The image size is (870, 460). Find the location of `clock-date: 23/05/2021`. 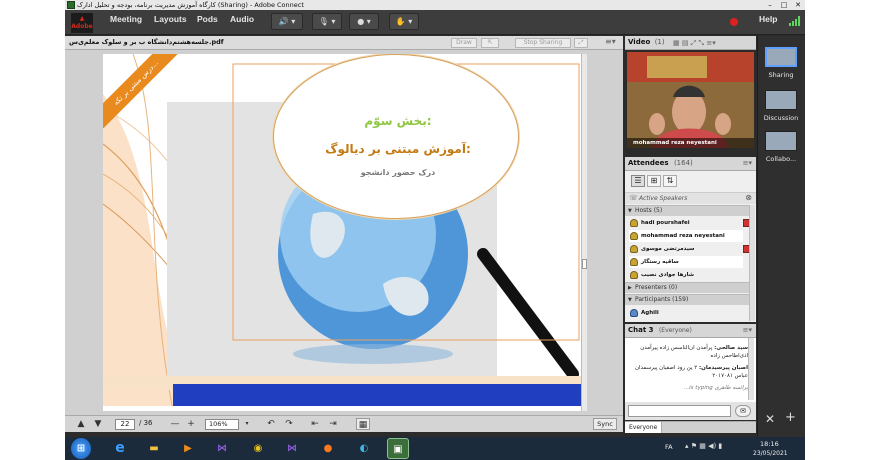

clock-date: 23/05/2021 is located at coordinates (770, 453).